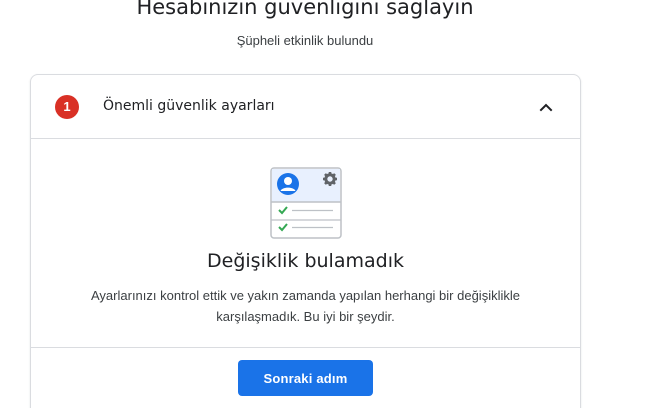 This screenshot has height=408, width=650. Describe the element at coordinates (306, 203) in the screenshot. I see `account-settings-checklist-icon` at that location.